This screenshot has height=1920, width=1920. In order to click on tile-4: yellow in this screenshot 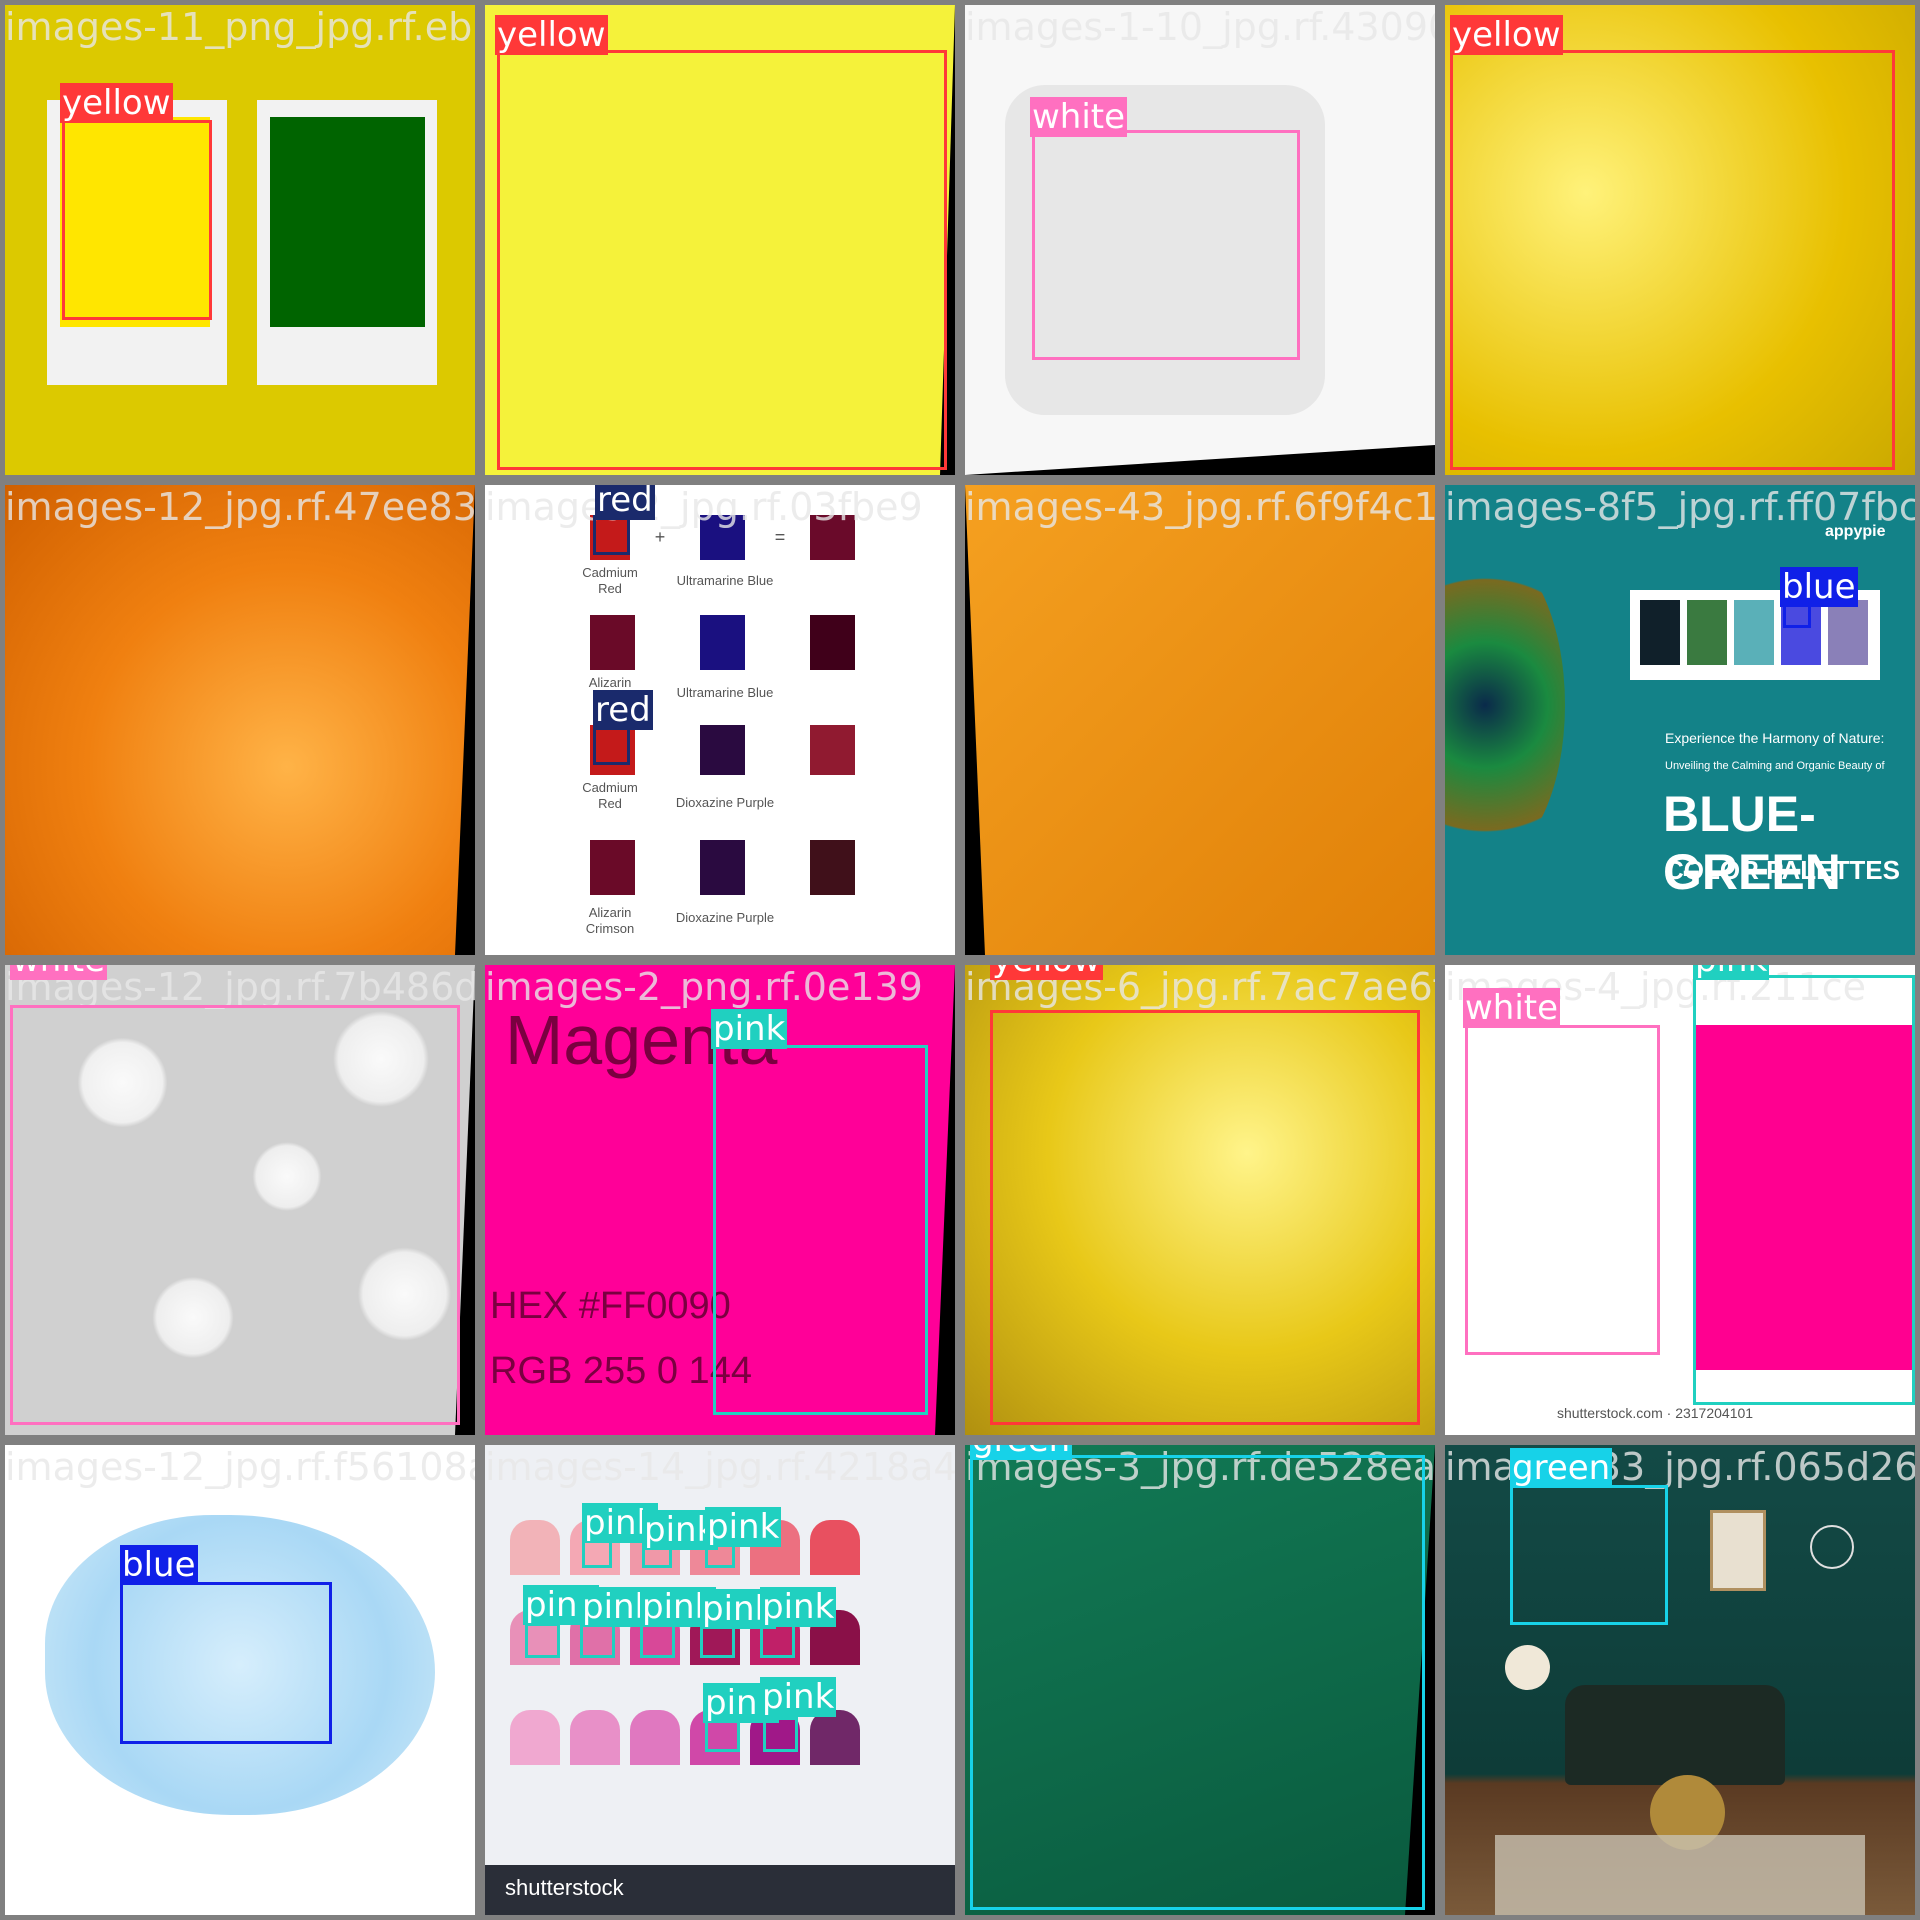, I will do `click(1680, 240)`.